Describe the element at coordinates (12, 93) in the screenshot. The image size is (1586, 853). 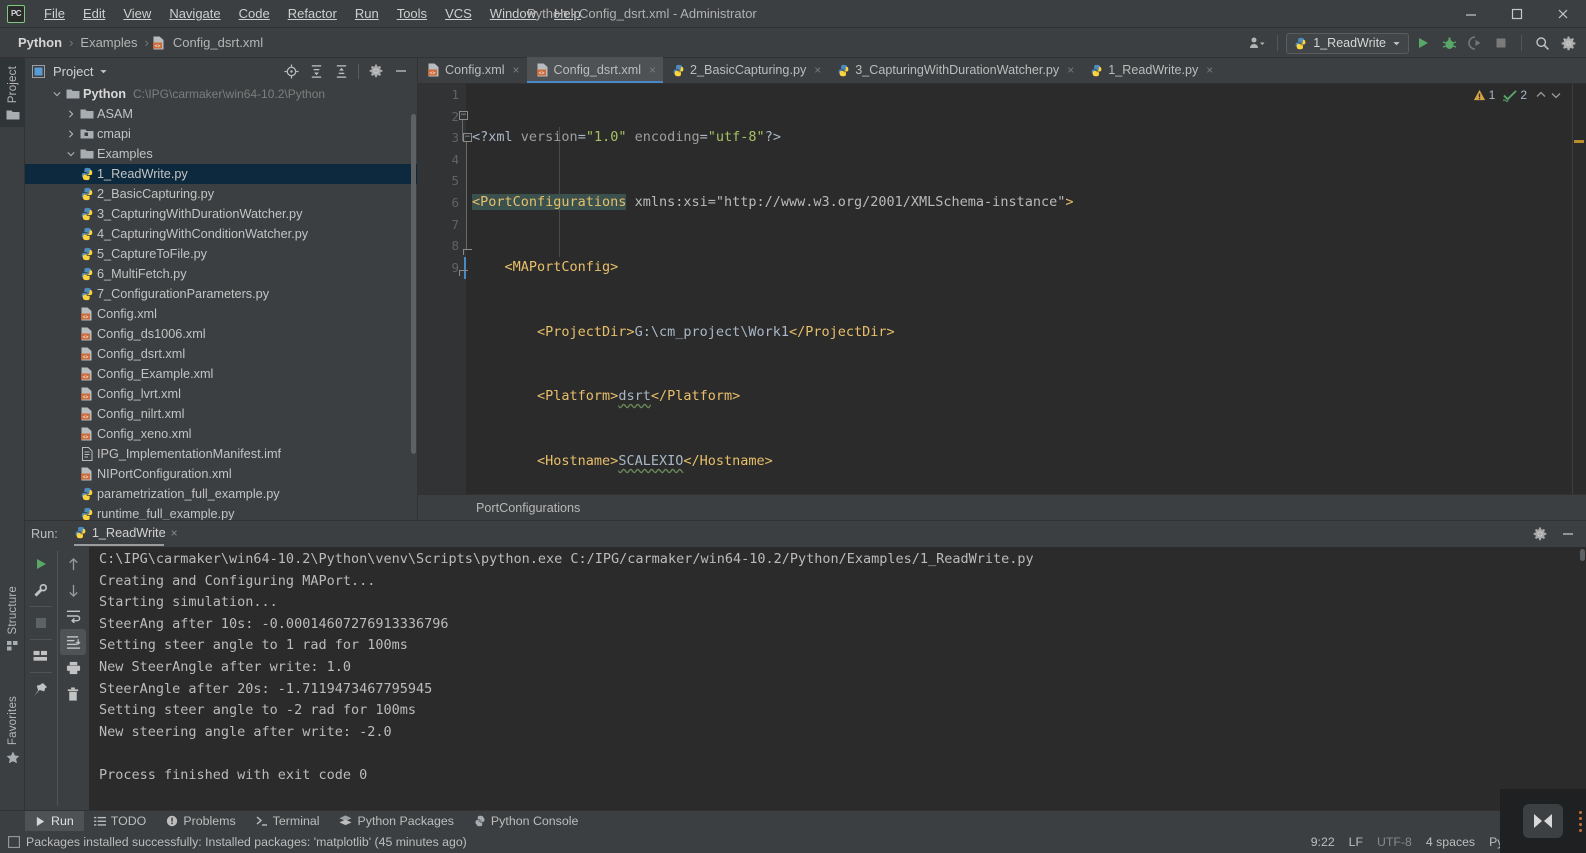
I see `sidebar-item-project: Project` at that location.